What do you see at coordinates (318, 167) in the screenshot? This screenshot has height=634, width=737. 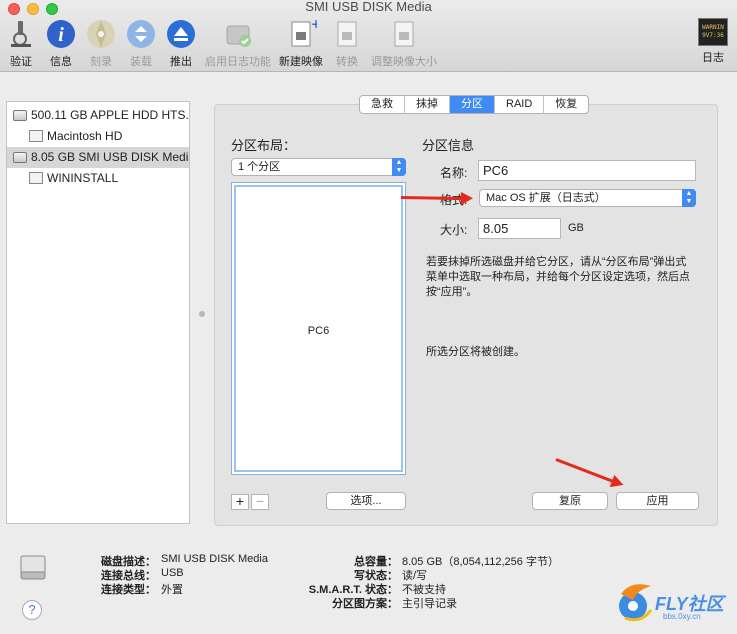 I see `partition-layout-select: 1 个分区 ▲ ▼` at bounding box center [318, 167].